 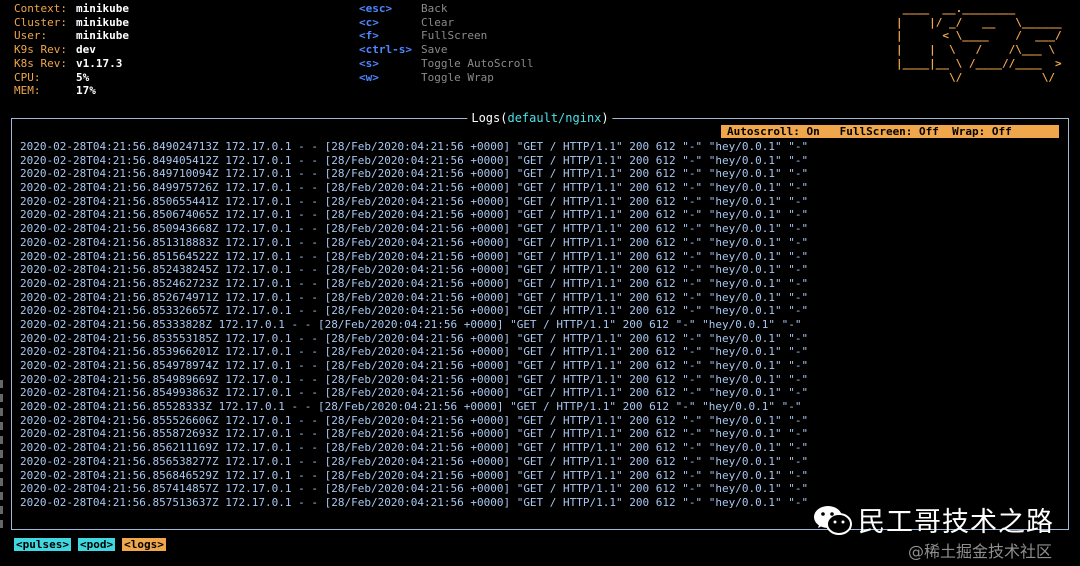 What do you see at coordinates (71, 91) in the screenshot?
I see `info-row-mem: MEM: 17%` at bounding box center [71, 91].